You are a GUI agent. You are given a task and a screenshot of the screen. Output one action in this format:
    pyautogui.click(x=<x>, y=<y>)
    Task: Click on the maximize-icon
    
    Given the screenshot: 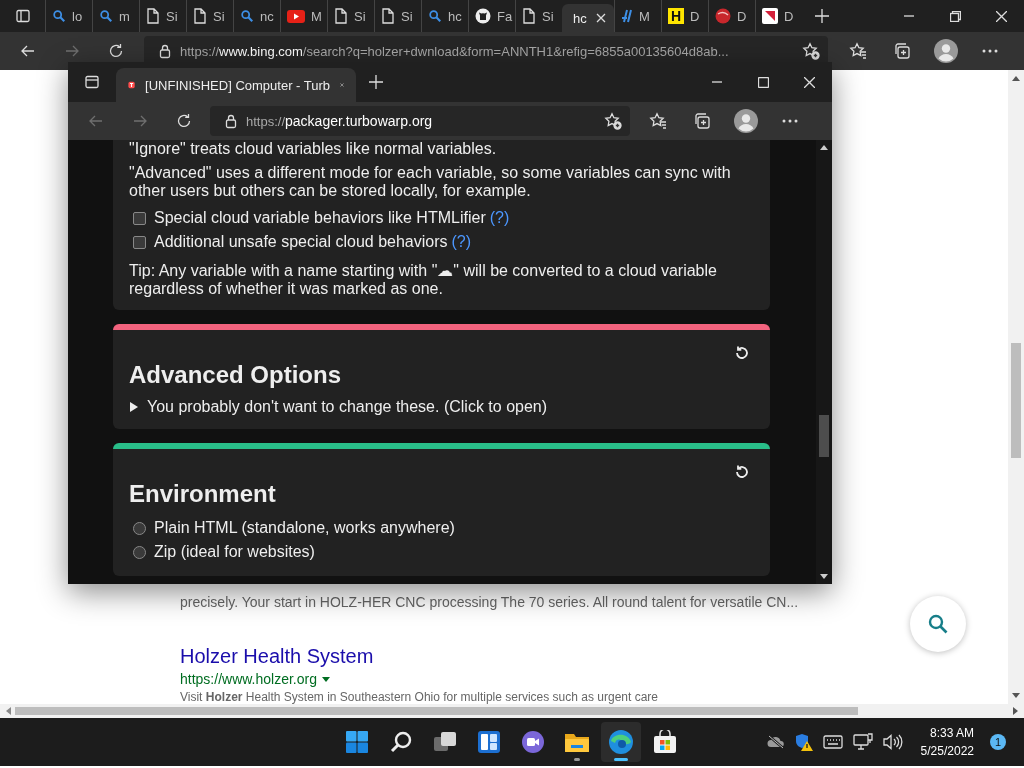 What is the action you would take?
    pyautogui.click(x=763, y=82)
    